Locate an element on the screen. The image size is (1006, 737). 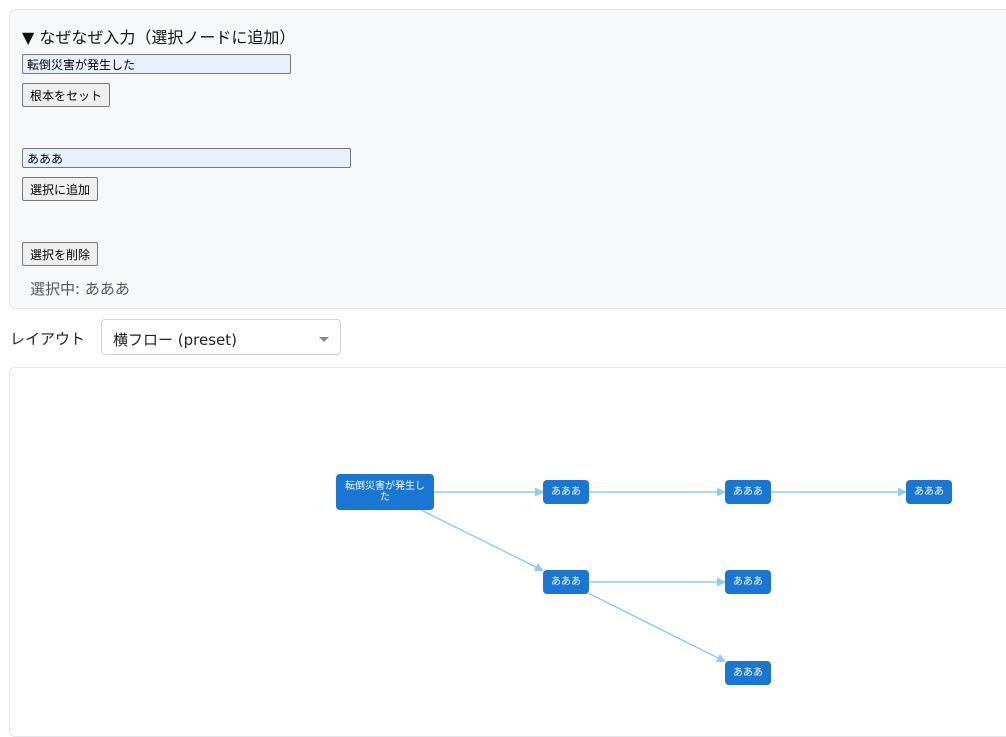
add-to-selected-button: 選択に追加 is located at coordinates (60, 189).